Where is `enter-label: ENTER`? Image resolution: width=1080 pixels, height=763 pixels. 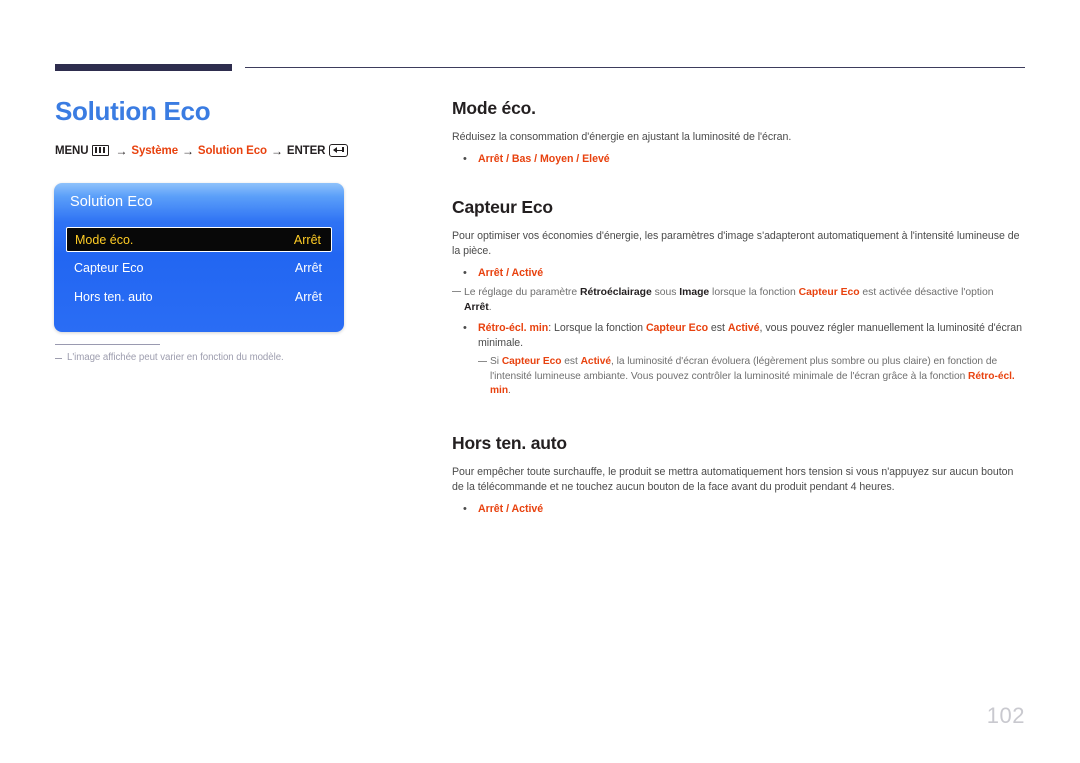
enter-label: ENTER is located at coordinates (306, 150).